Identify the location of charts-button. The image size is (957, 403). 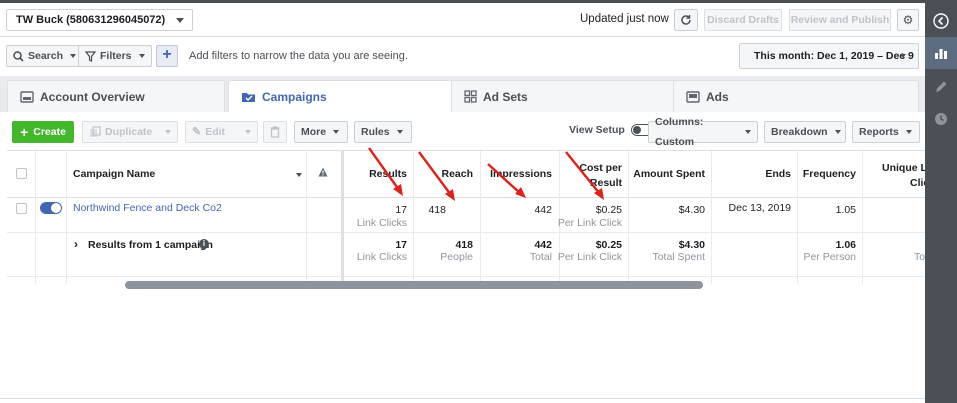
(941, 53).